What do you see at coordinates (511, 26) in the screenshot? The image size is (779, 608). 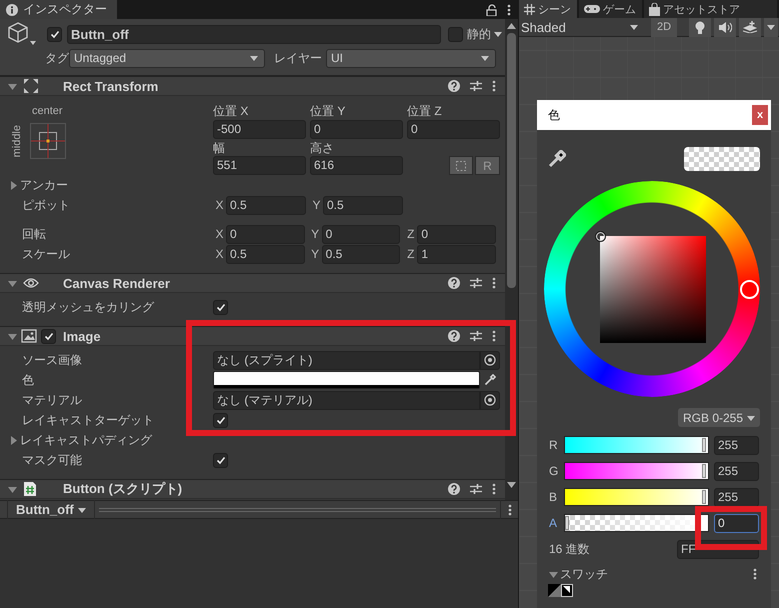 I see `scroll-up-arrow` at bounding box center [511, 26].